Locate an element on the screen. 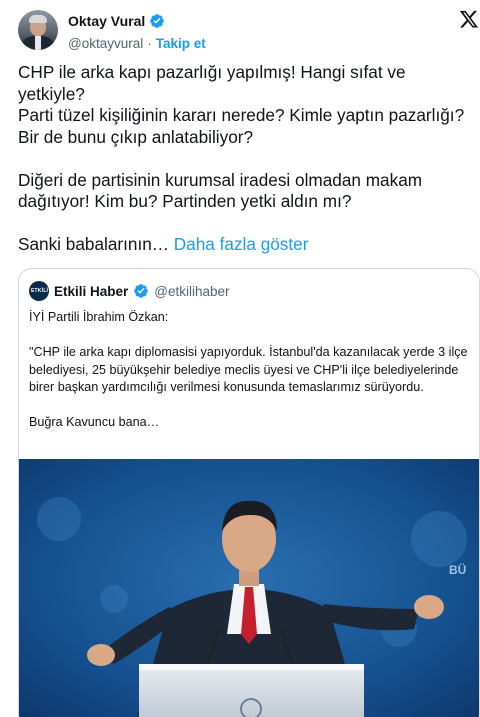 The width and height of the screenshot is (480, 717). quoted-avatar-text: ETKİLİ is located at coordinates (40, 291).